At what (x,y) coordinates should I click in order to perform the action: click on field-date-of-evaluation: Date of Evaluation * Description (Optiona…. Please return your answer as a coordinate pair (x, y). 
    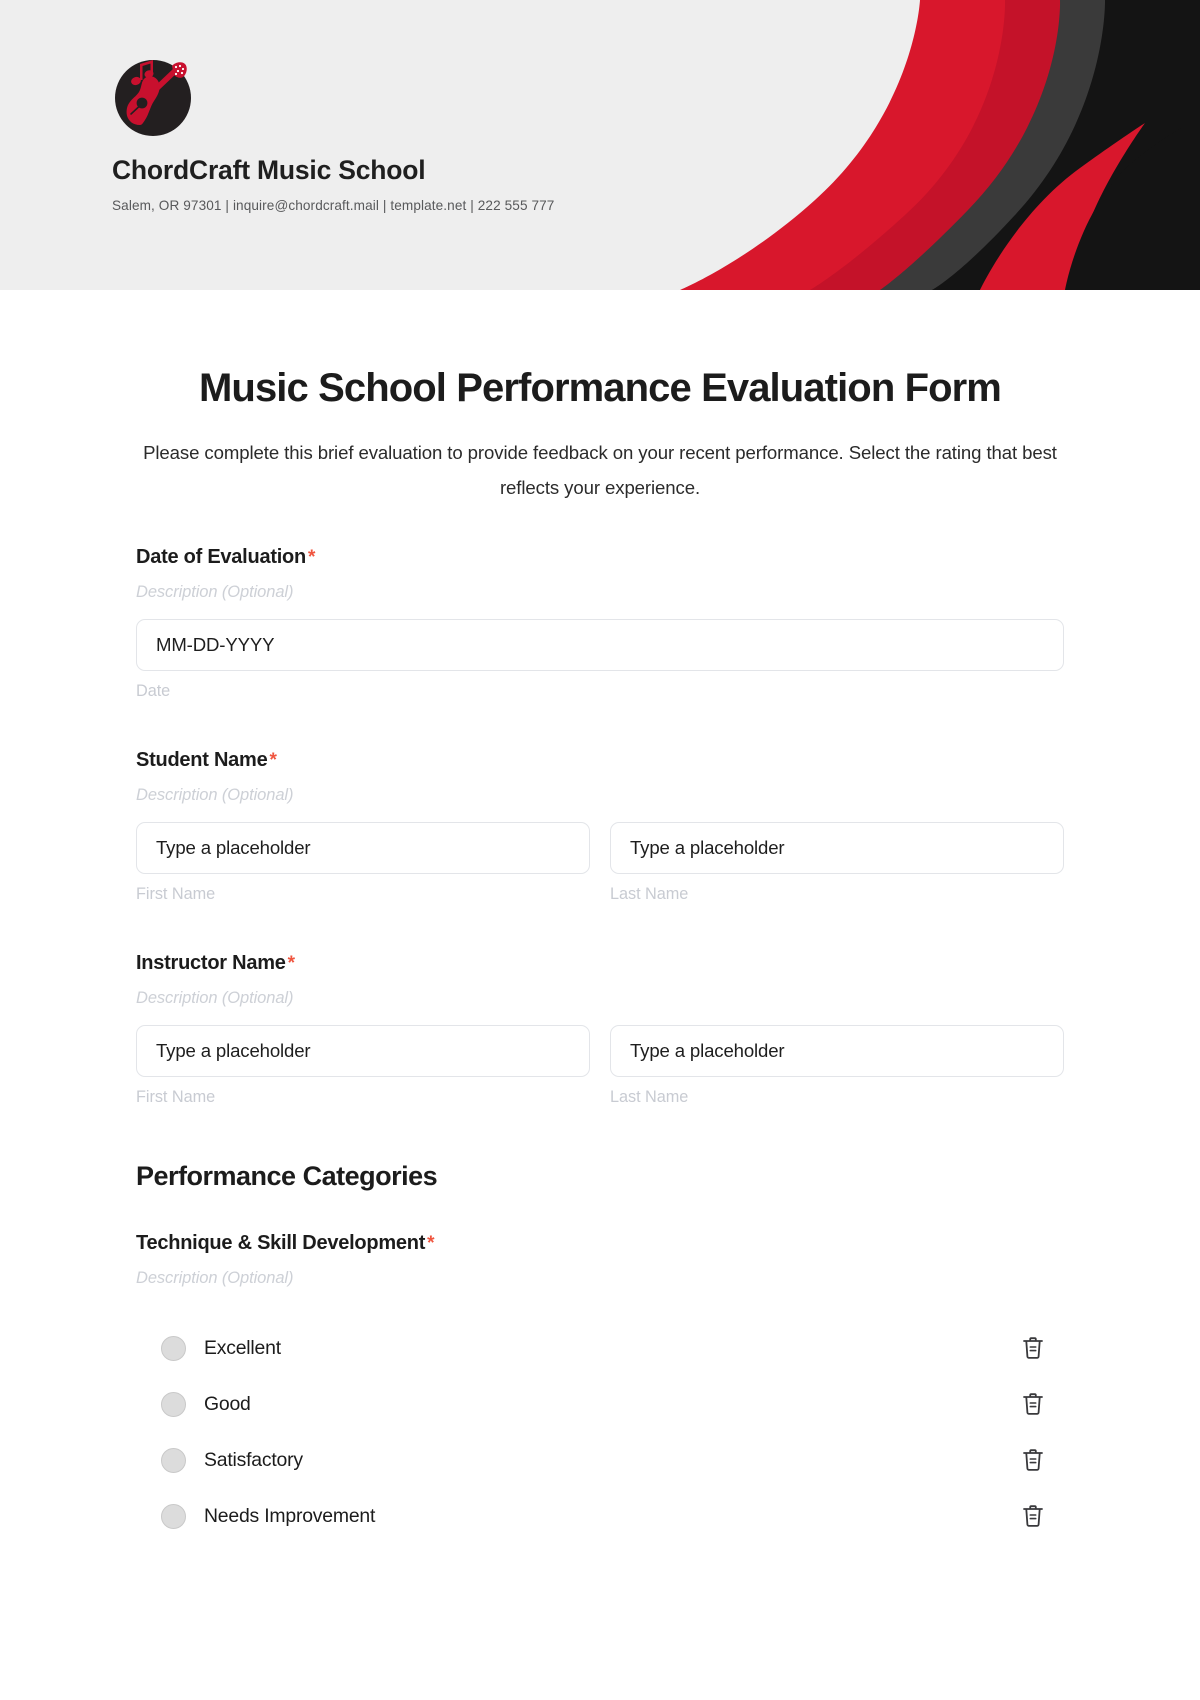
    Looking at the image, I should click on (600, 623).